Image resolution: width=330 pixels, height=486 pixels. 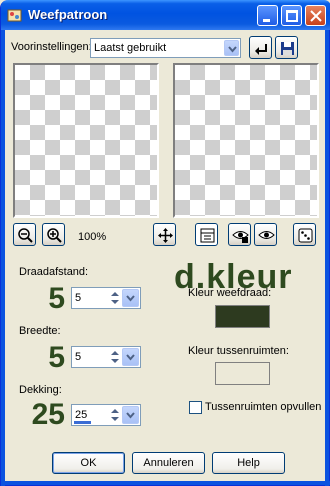 What do you see at coordinates (92, 237) in the screenshot?
I see `zoom-level: 100%` at bounding box center [92, 237].